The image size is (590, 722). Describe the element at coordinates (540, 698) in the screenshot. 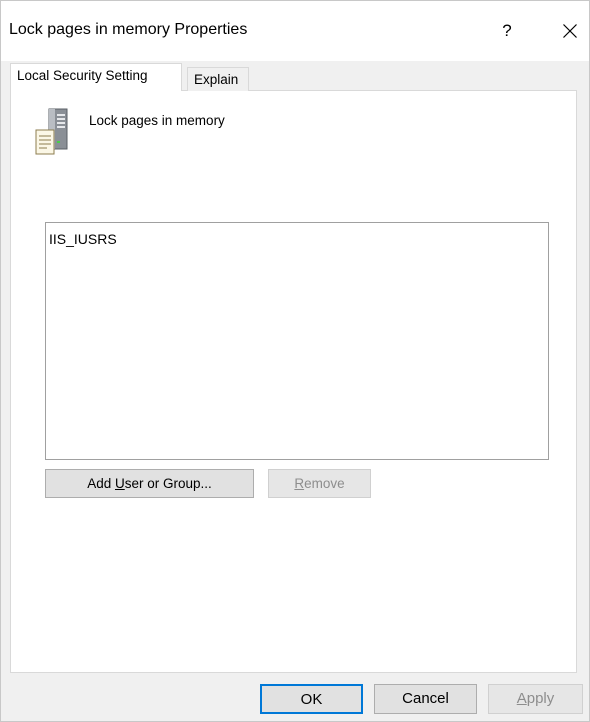

I see `button-label: pply` at that location.